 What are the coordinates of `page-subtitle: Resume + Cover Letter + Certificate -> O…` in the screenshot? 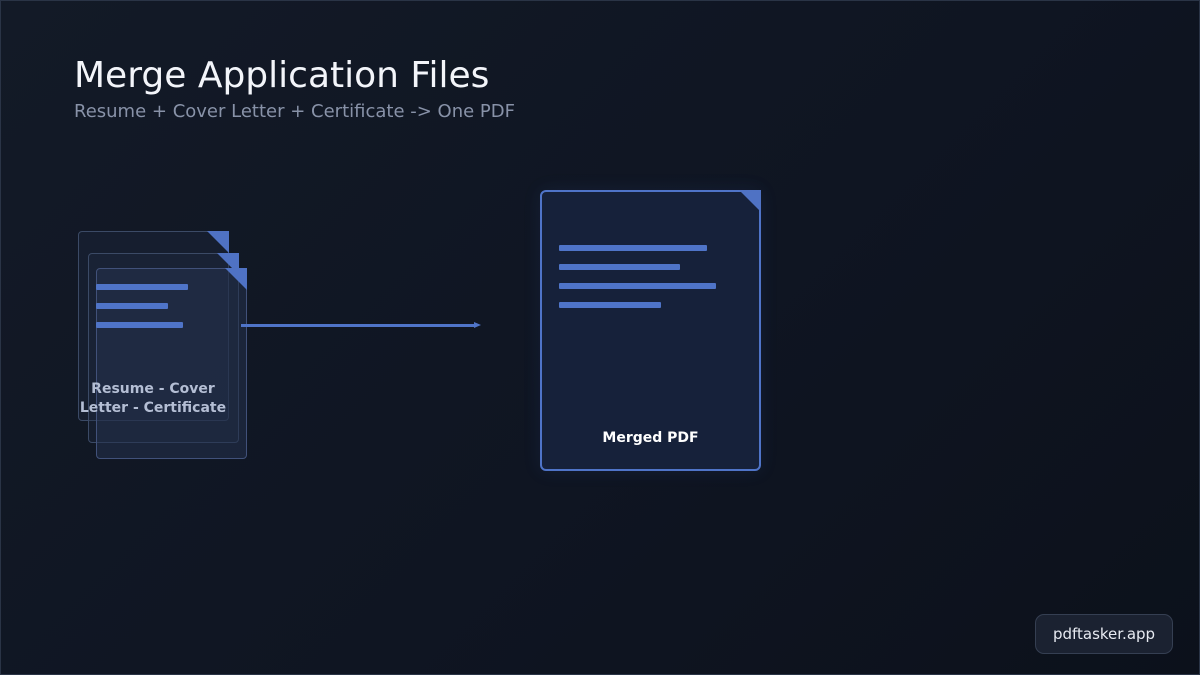 It's located at (294, 111).